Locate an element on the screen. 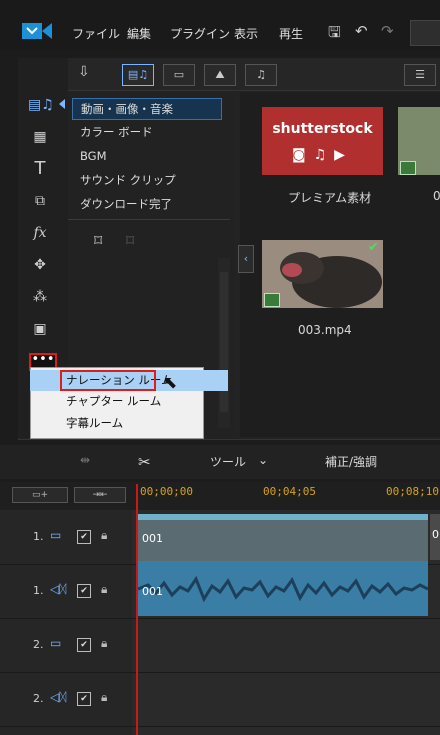 This screenshot has width=440, height=735. track-manager-button: ▭+ is located at coordinates (40, 495).